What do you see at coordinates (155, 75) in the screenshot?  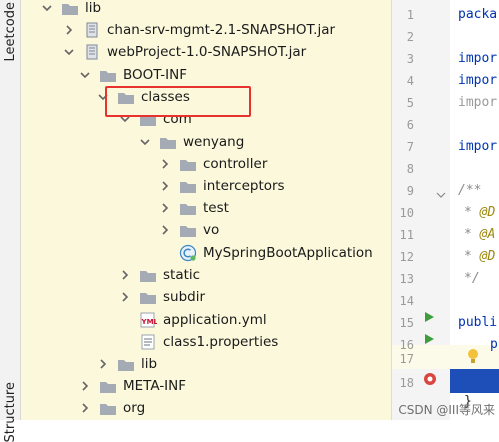 I see `tree-item-label: BOOT-INF` at bounding box center [155, 75].